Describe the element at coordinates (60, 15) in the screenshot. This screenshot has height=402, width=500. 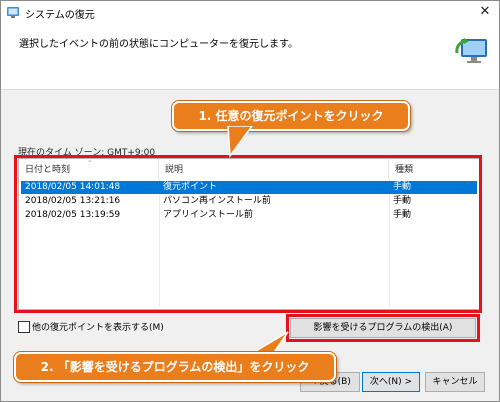
I see `window-title: システムの復元` at that location.